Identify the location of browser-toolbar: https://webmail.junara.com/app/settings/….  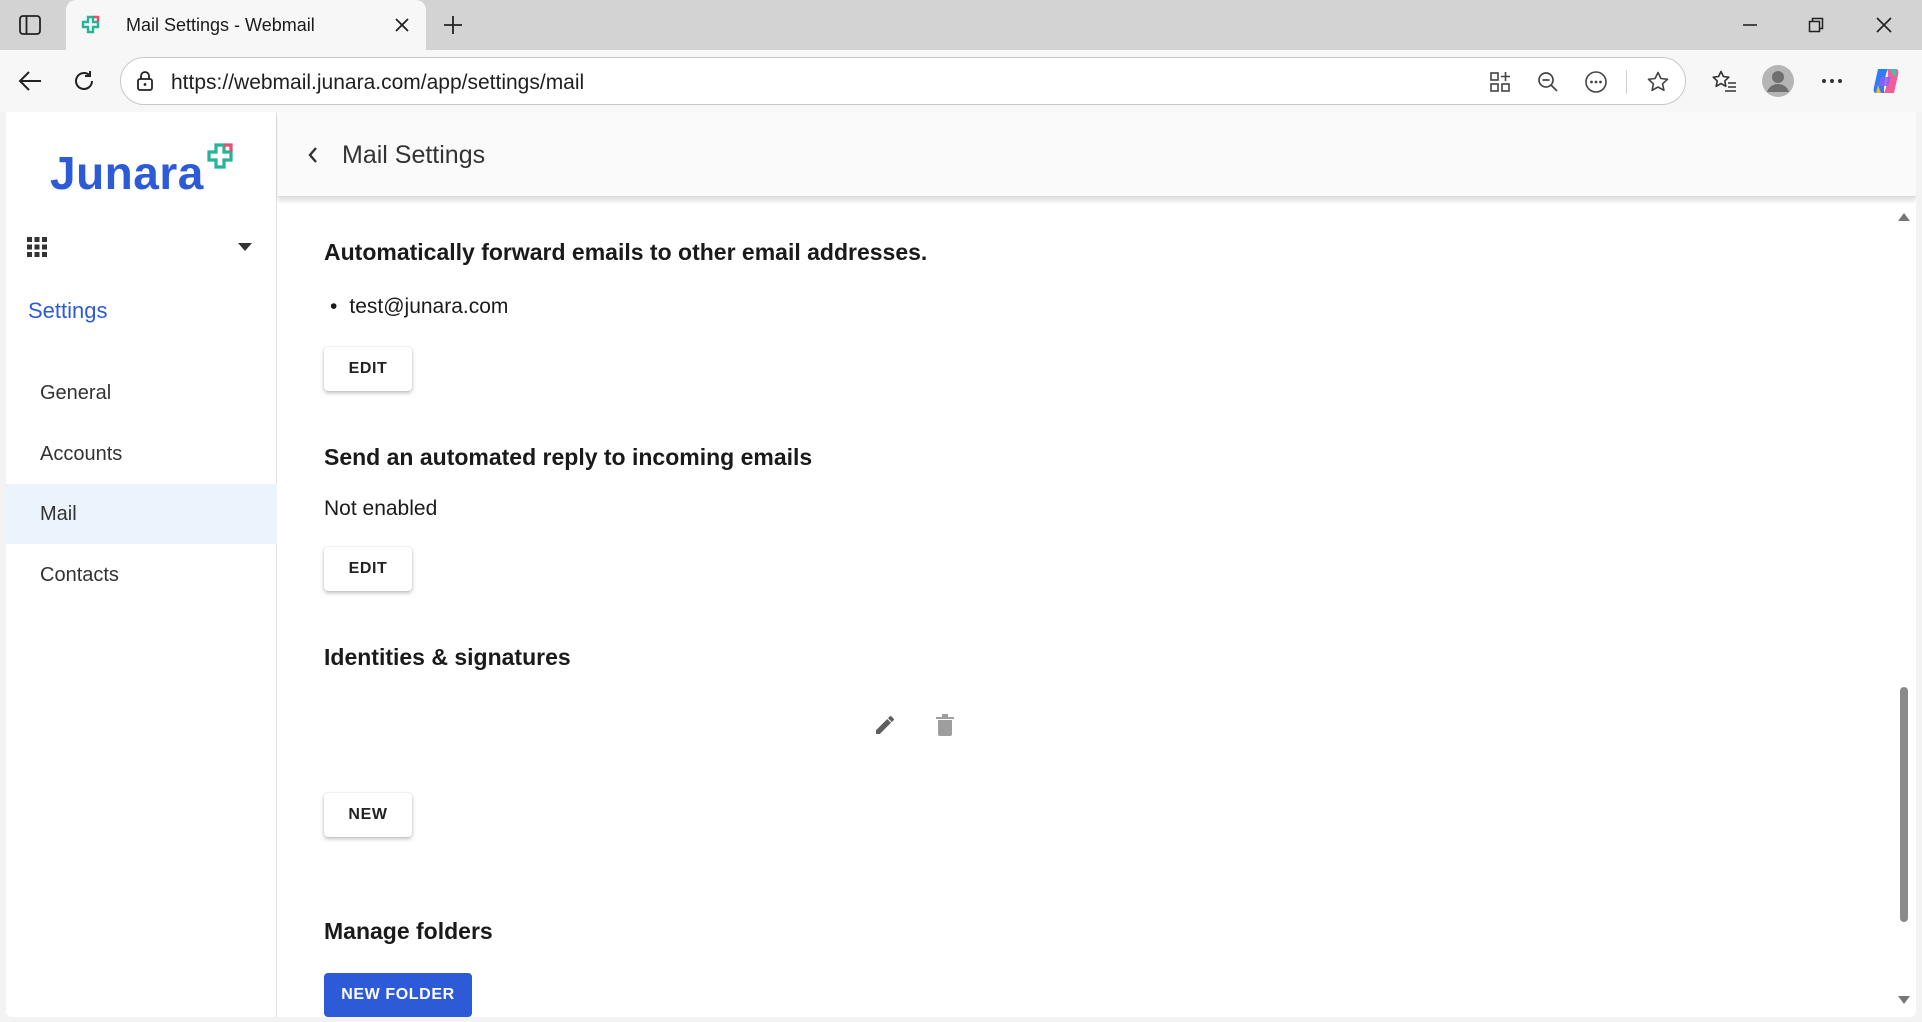
(961, 81).